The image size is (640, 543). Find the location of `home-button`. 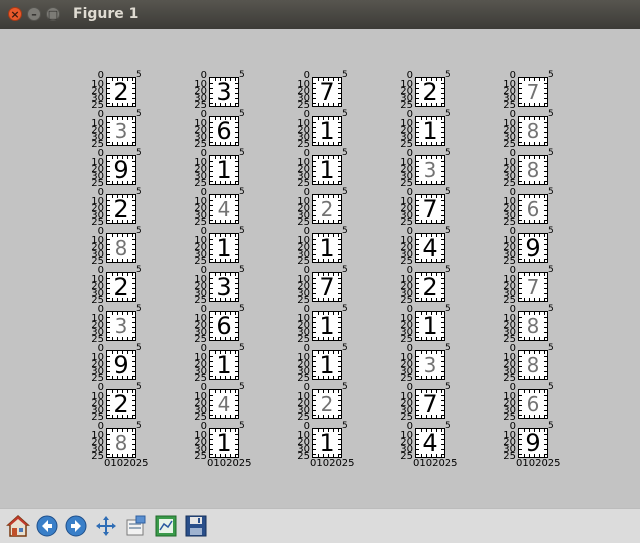

home-button is located at coordinates (18, 526).